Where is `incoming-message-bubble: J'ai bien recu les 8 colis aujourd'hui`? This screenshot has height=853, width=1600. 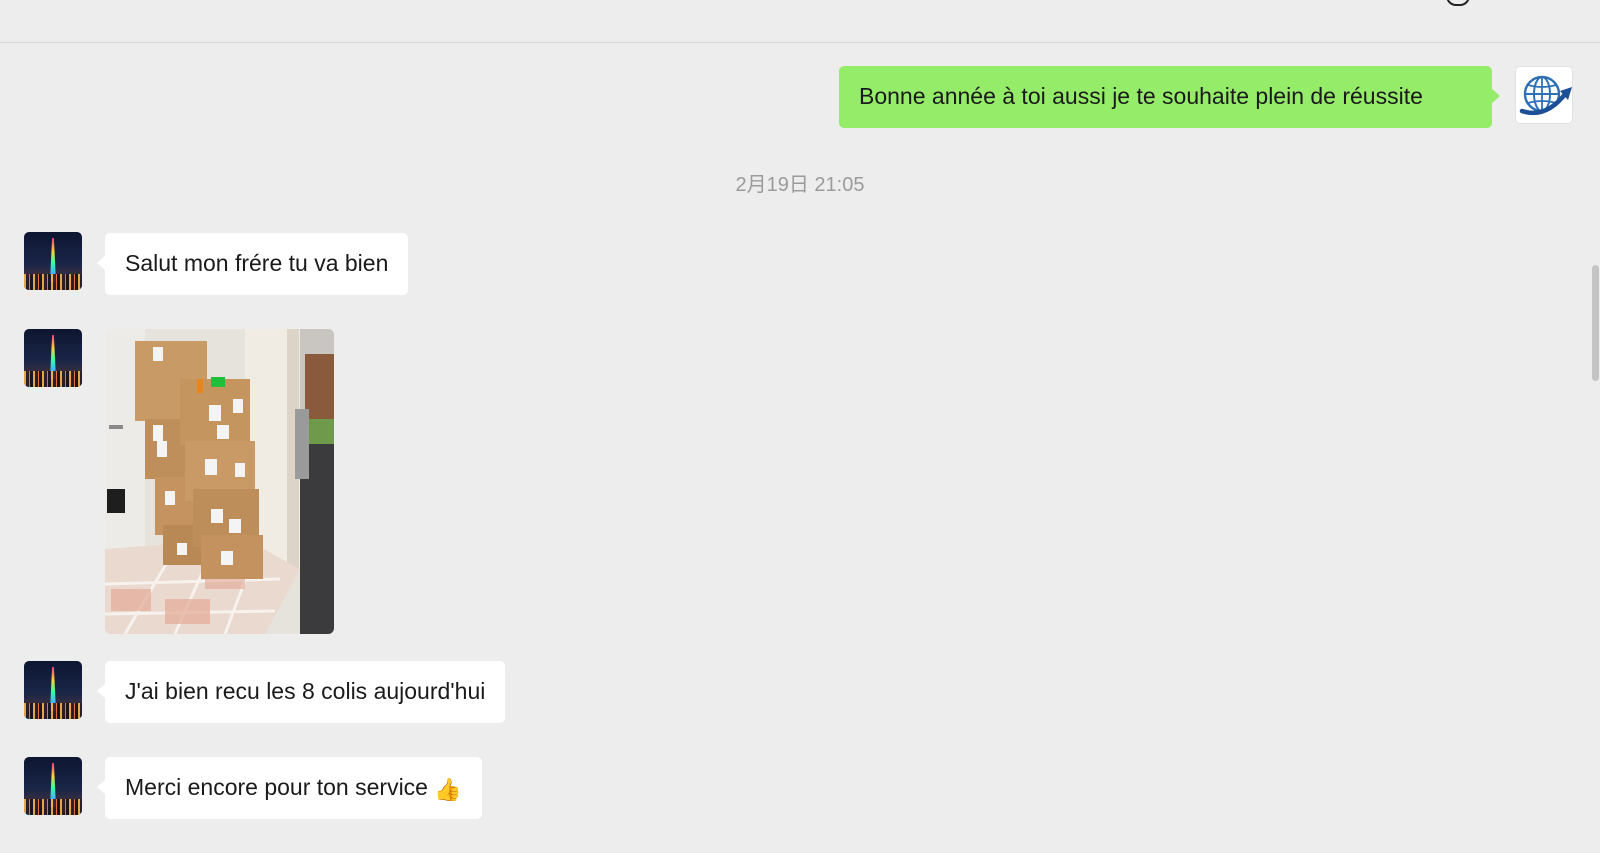 incoming-message-bubble: J'ai bien recu les 8 colis aujourd'hui is located at coordinates (301, 692).